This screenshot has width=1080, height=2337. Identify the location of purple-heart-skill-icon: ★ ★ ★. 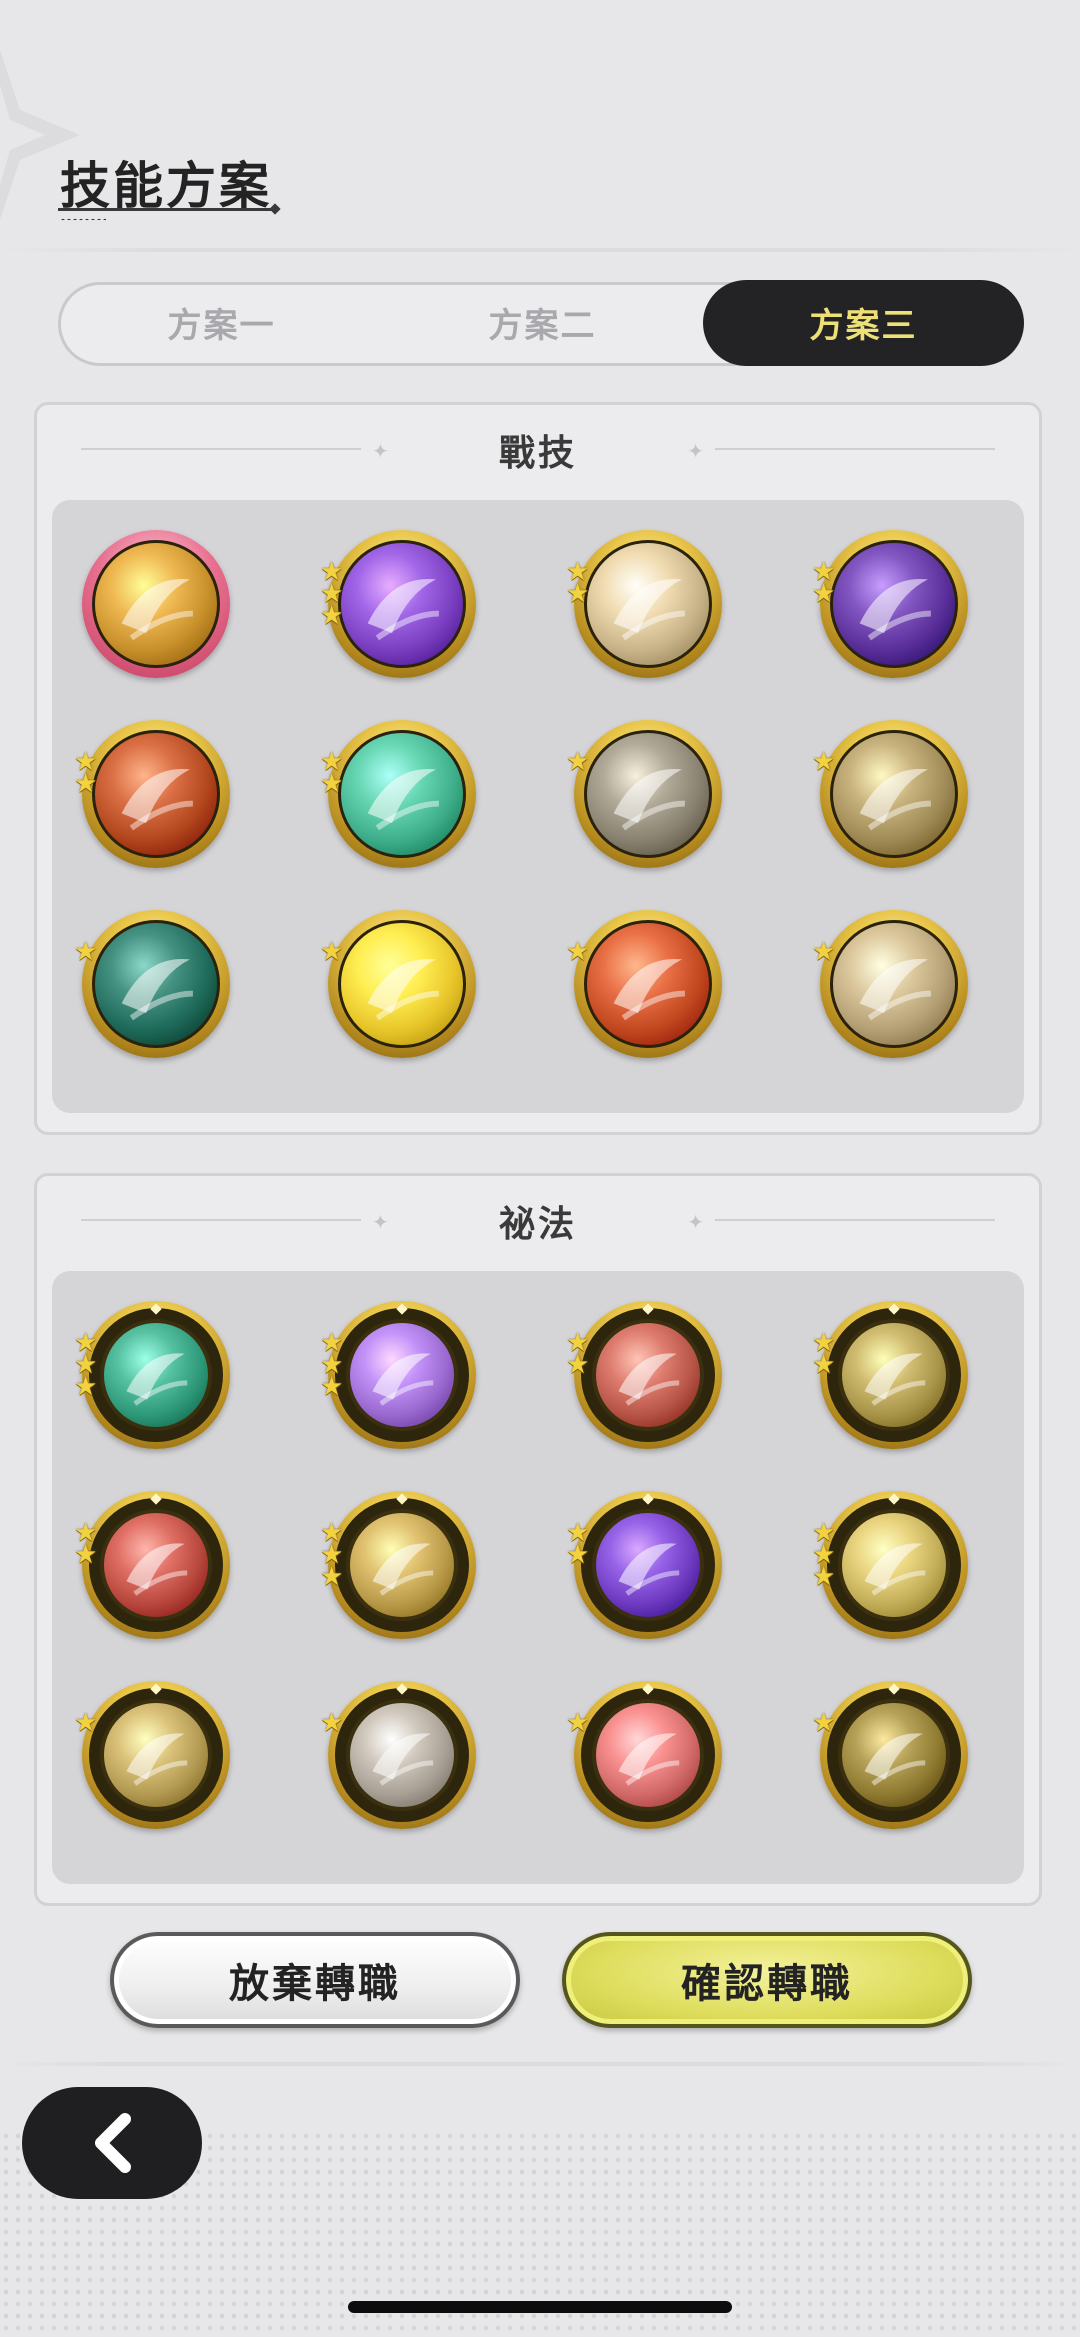
(398, 604).